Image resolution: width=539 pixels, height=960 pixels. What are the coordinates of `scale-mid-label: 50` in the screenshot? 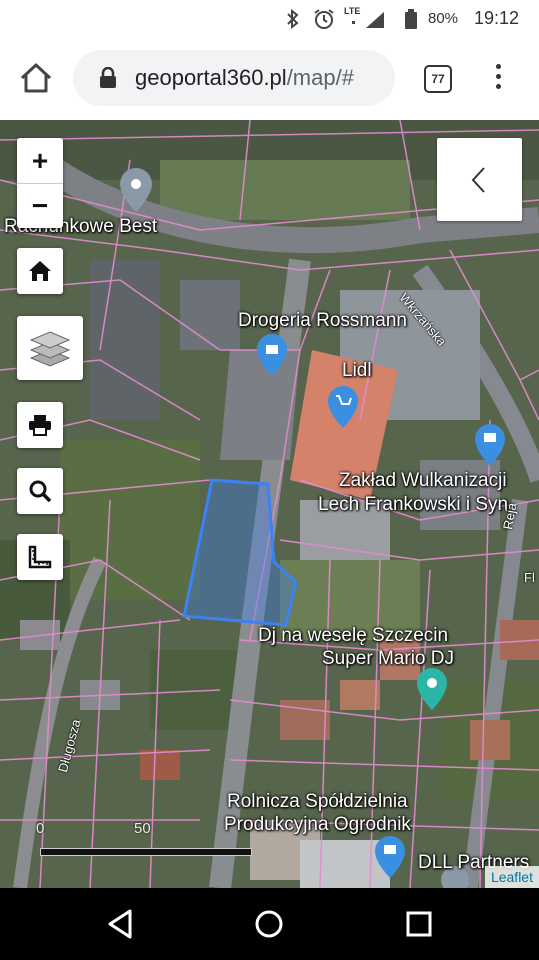 It's located at (142, 828).